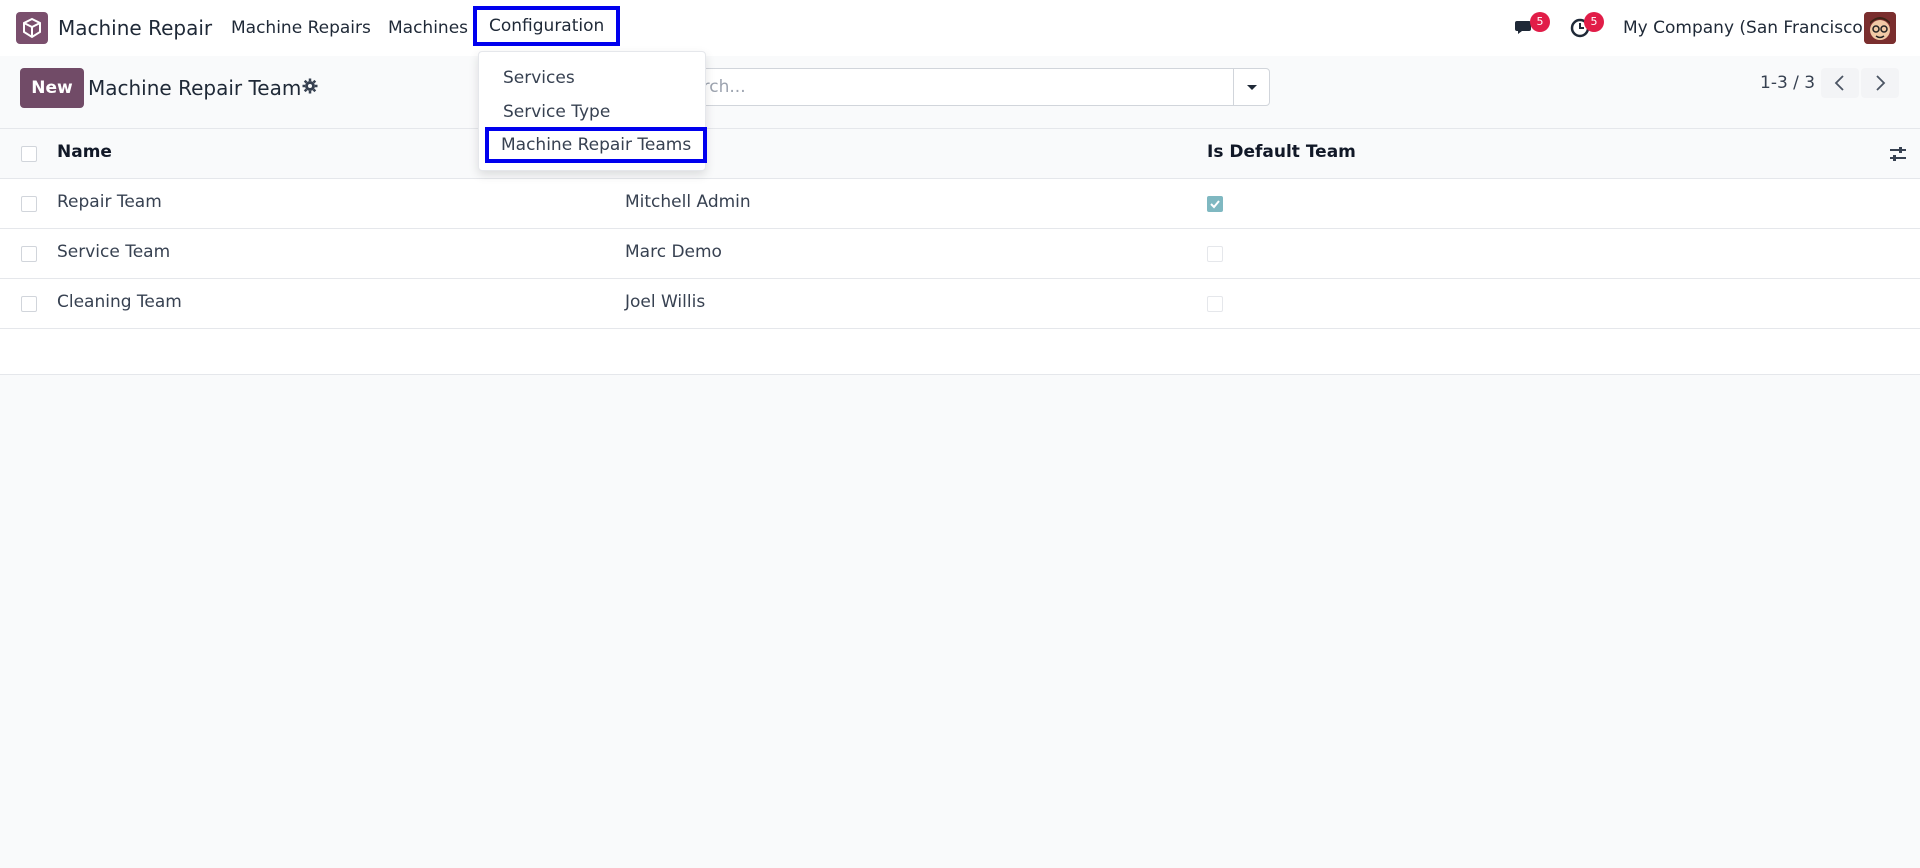  I want to click on column-header-name: Name, so click(84, 152).